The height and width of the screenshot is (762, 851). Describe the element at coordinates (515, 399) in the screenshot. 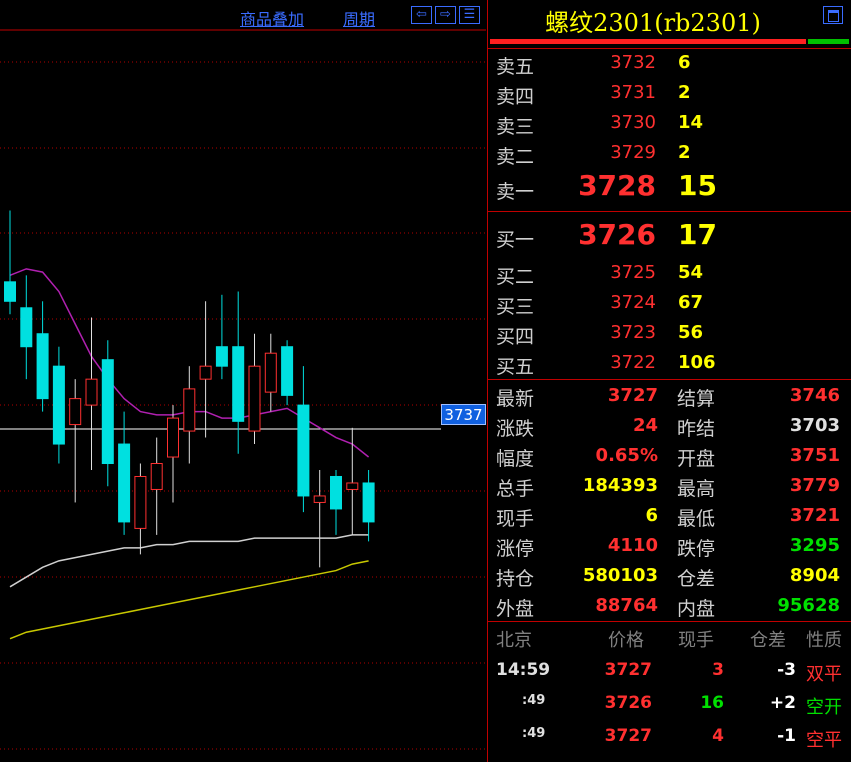

I see `stat-label: 最新` at that location.